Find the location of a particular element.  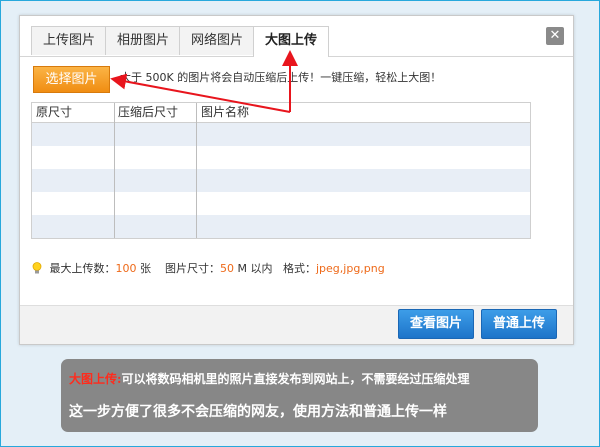

lightbulb-icon is located at coordinates (37, 268).